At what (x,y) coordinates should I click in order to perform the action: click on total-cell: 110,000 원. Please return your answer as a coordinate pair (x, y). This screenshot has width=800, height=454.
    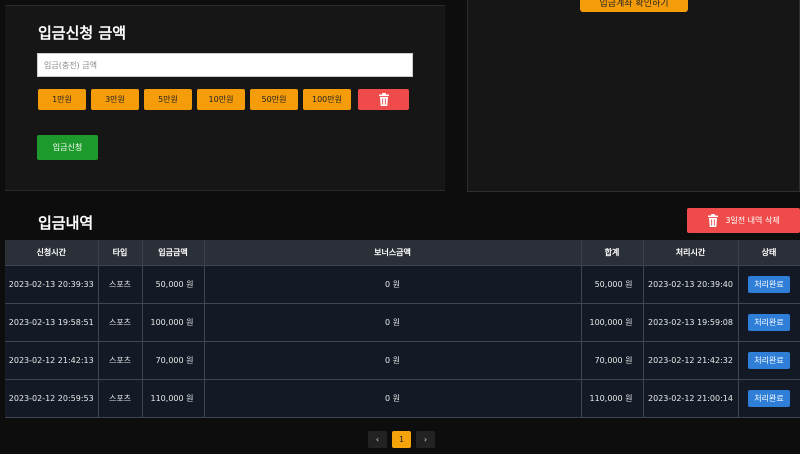
    Looking at the image, I should click on (612, 398).